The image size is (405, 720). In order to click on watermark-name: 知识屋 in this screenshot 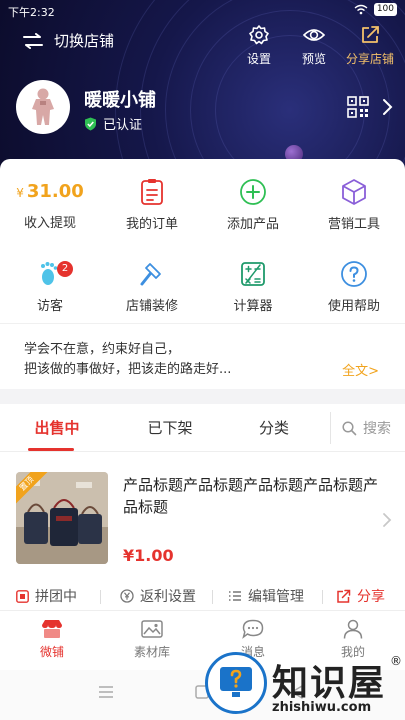, I will do `click(329, 683)`.